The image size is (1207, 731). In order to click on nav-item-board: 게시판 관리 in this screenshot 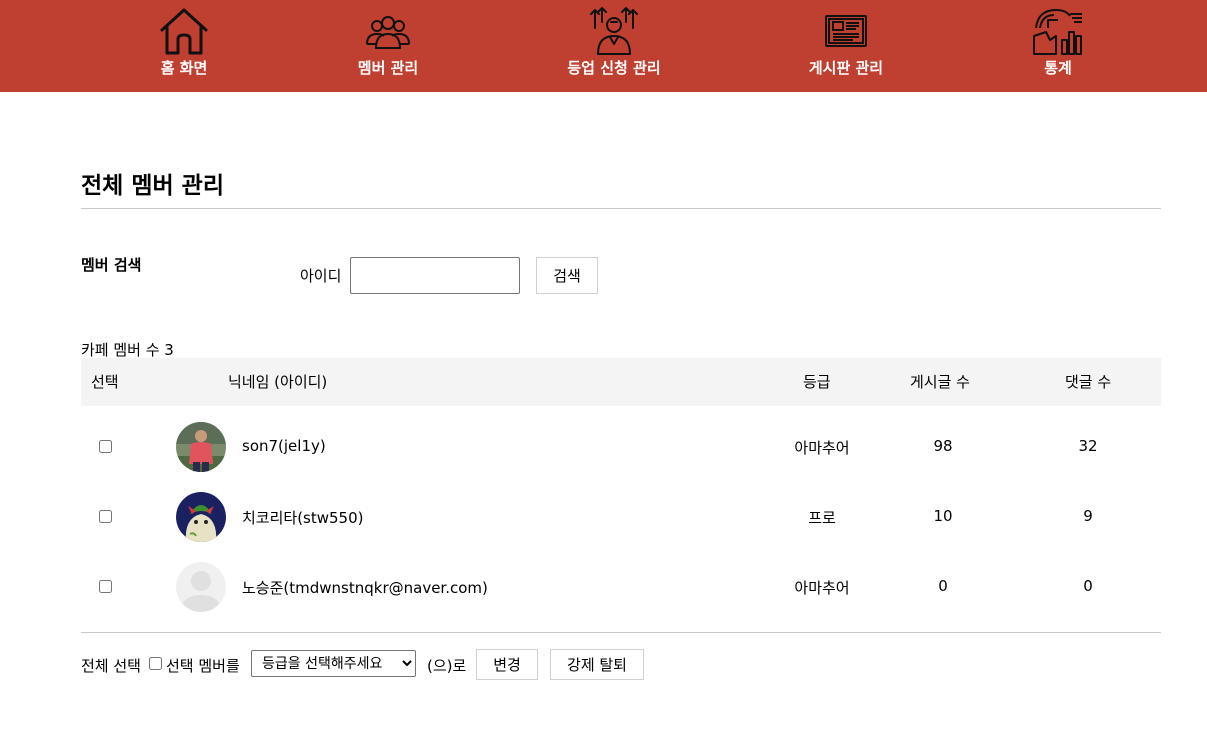, I will do `click(846, 46)`.